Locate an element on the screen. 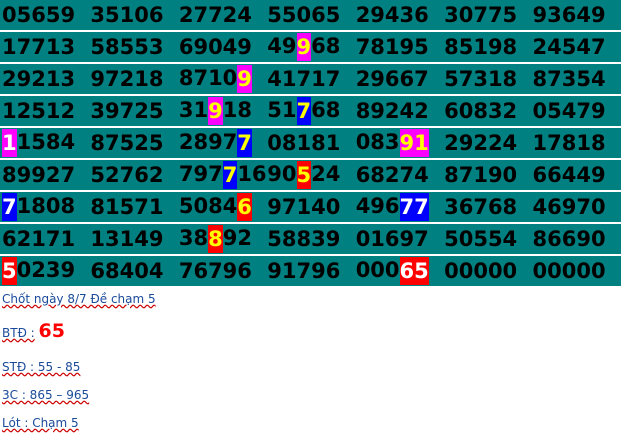  note-3c-line: 3C : 865 – 965 is located at coordinates (45, 395).